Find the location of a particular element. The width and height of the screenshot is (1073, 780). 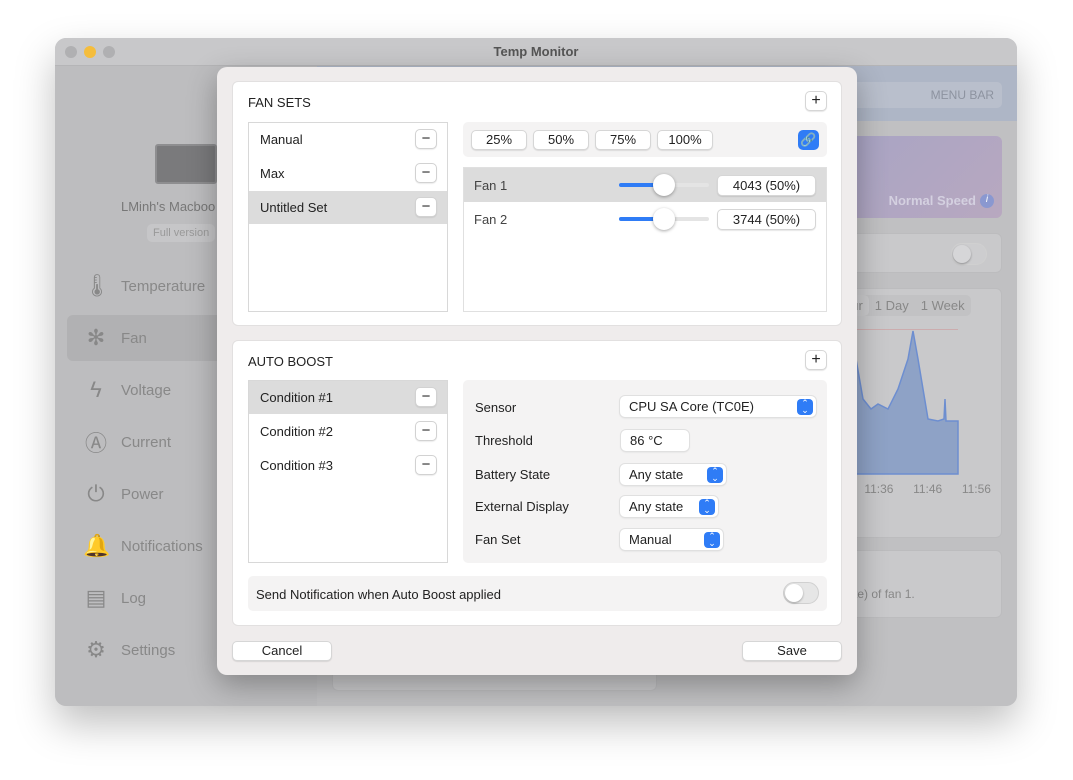

info-icon: i is located at coordinates (987, 201).